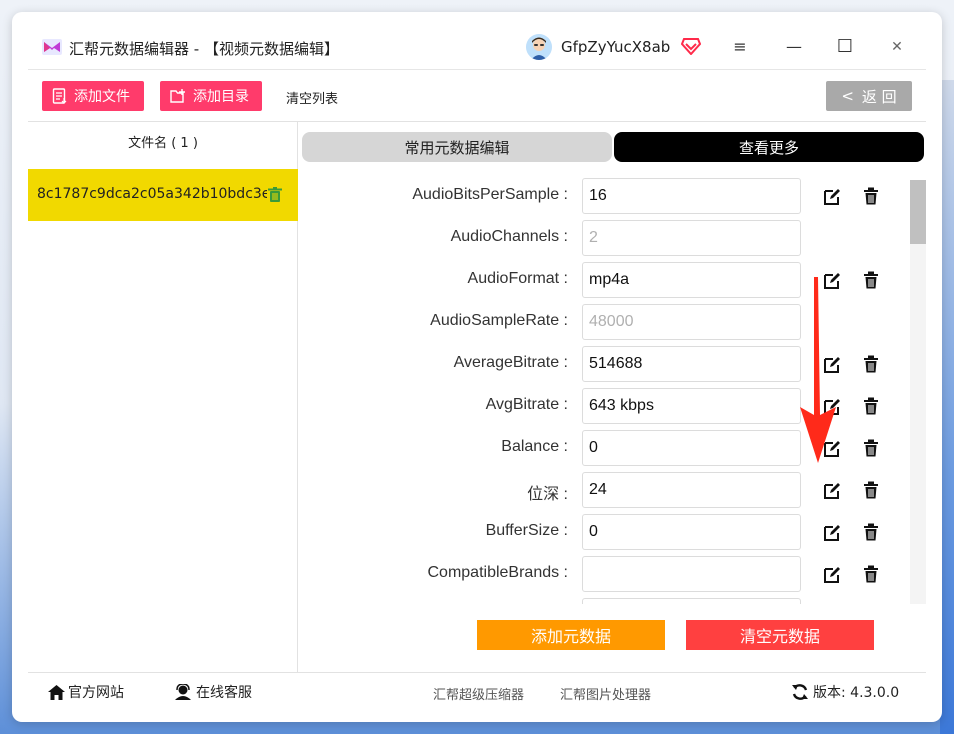 The image size is (954, 734). I want to click on title-divider, so click(477, 69).